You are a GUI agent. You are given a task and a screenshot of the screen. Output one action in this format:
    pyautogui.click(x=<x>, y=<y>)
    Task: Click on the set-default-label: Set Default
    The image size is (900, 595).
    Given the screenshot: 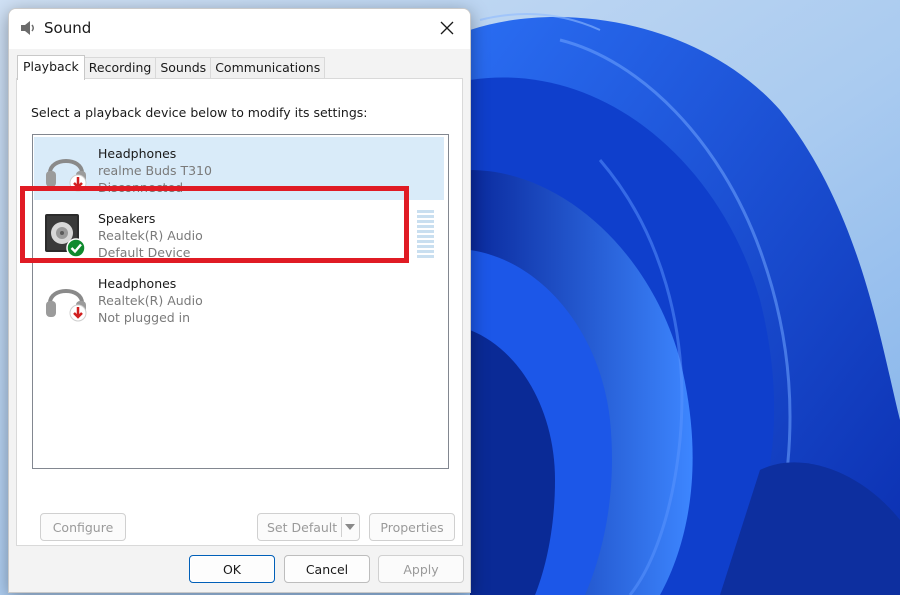 What is the action you would take?
    pyautogui.click(x=302, y=527)
    